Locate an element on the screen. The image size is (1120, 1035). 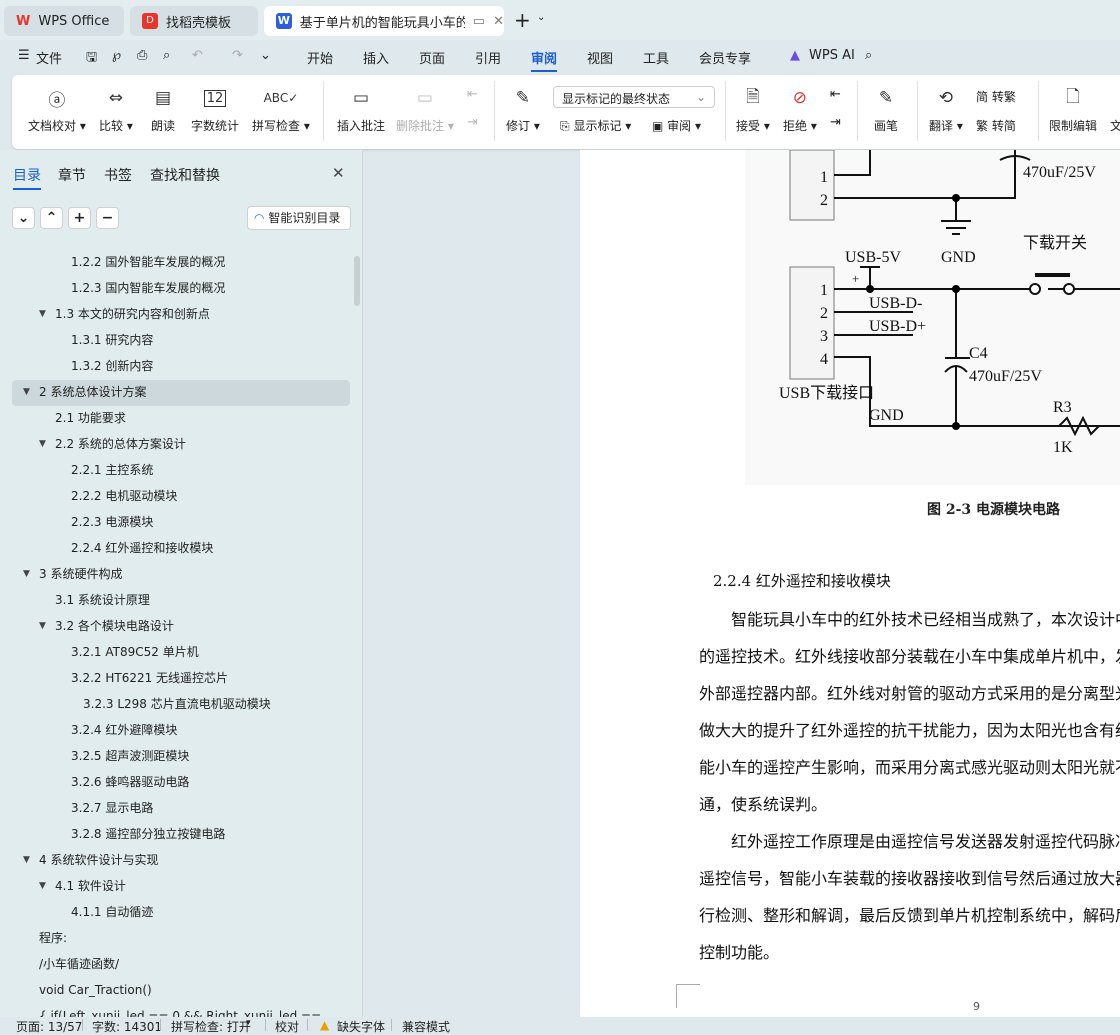
print-preview-icon: ⌕ is located at coordinates (166, 55).